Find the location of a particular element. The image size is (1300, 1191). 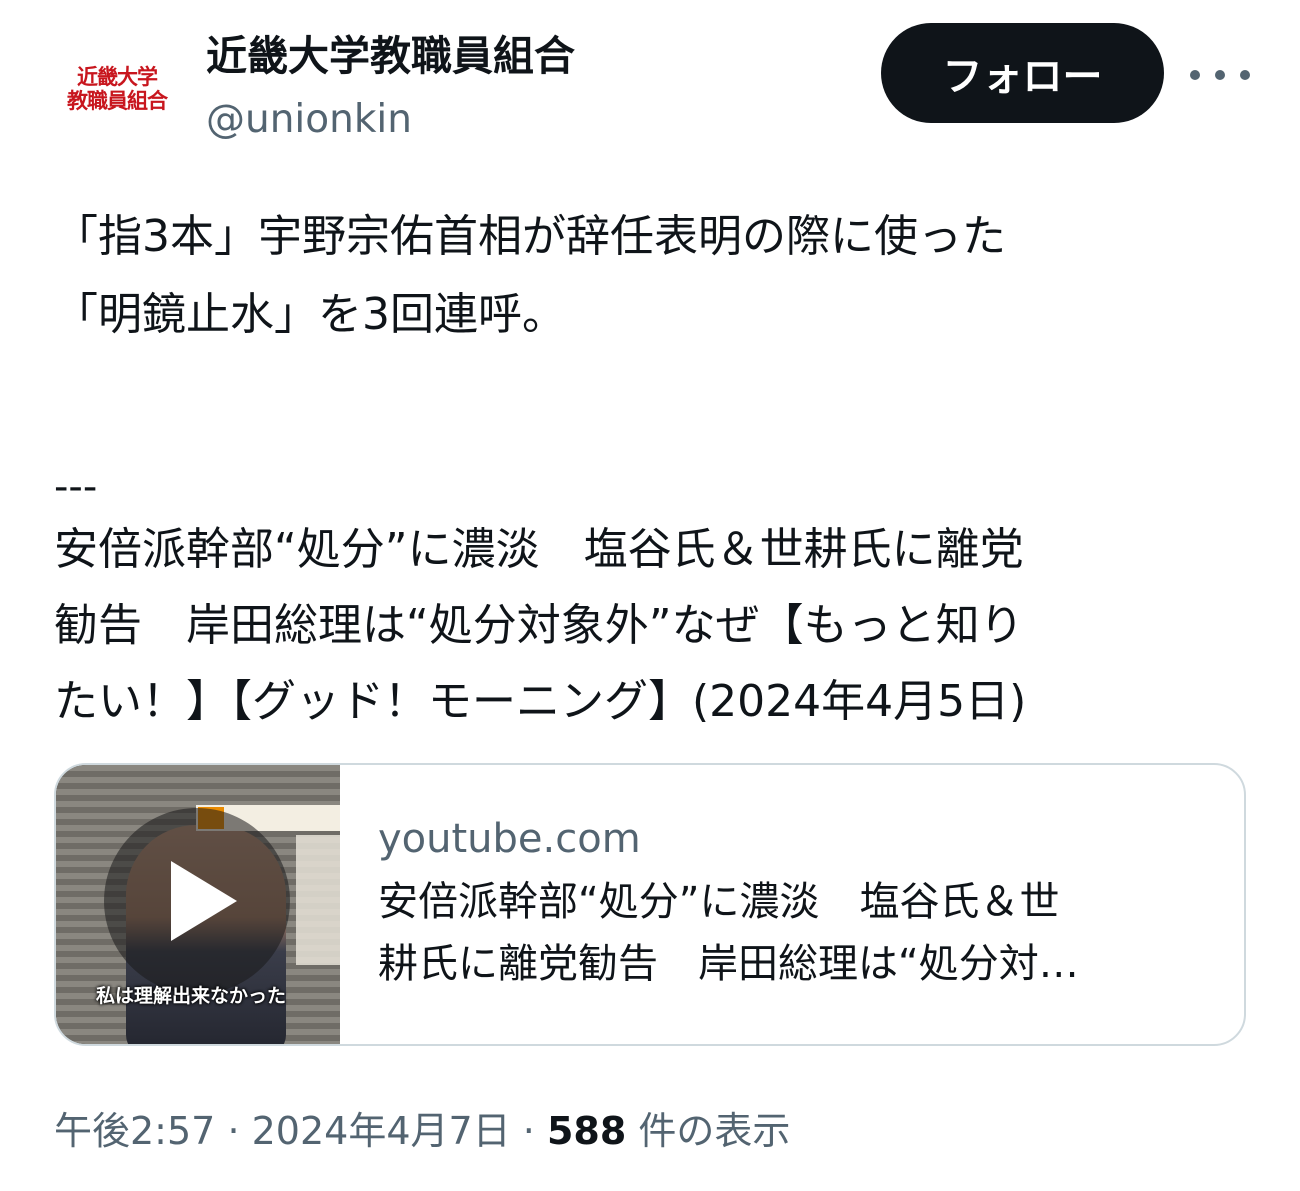

thumbnail-side-caption is located at coordinates (318, 900).